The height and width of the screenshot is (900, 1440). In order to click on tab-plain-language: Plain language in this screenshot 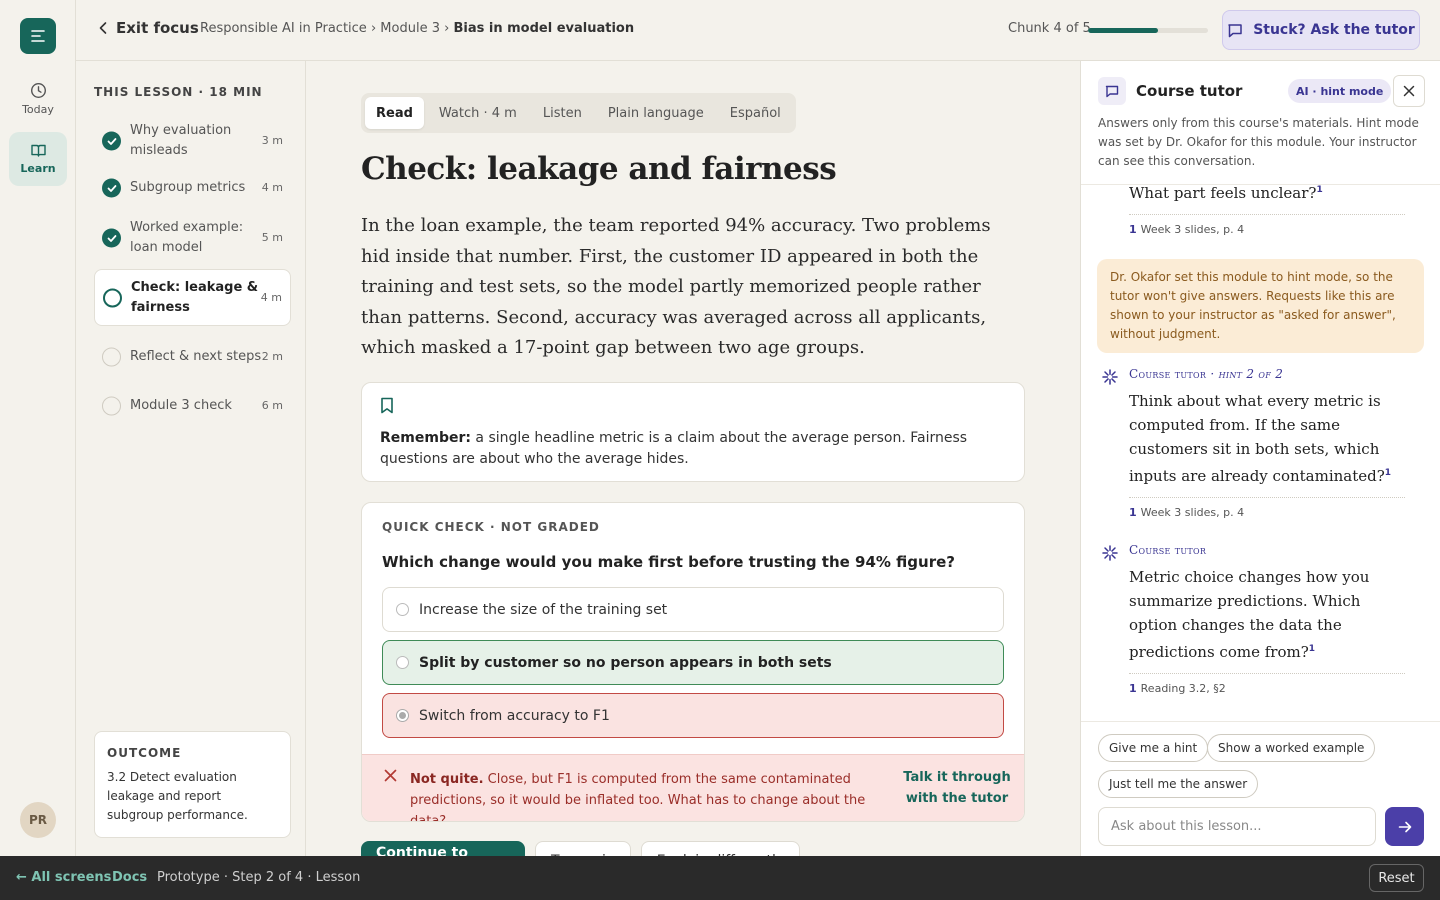, I will do `click(656, 113)`.